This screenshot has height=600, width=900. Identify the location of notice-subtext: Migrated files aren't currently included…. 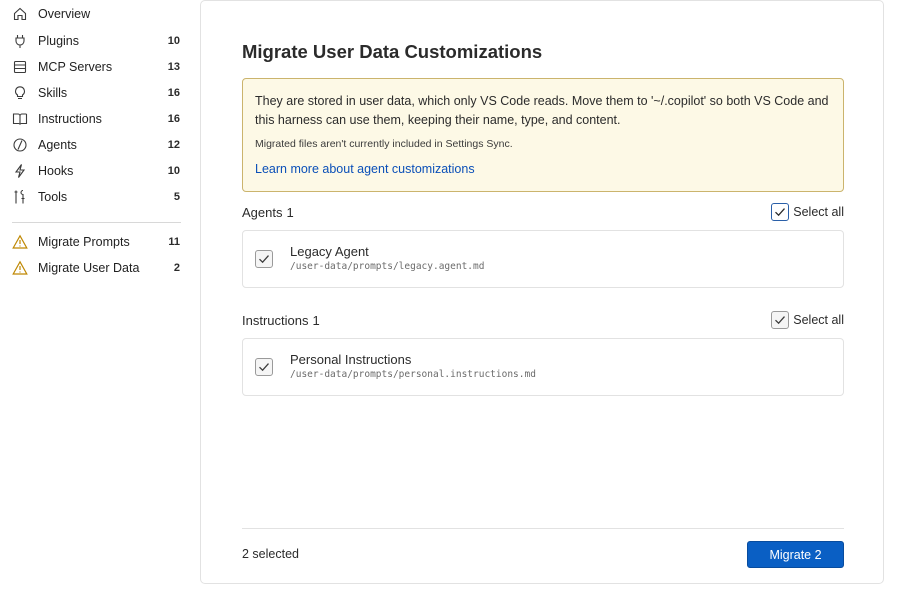
(384, 144).